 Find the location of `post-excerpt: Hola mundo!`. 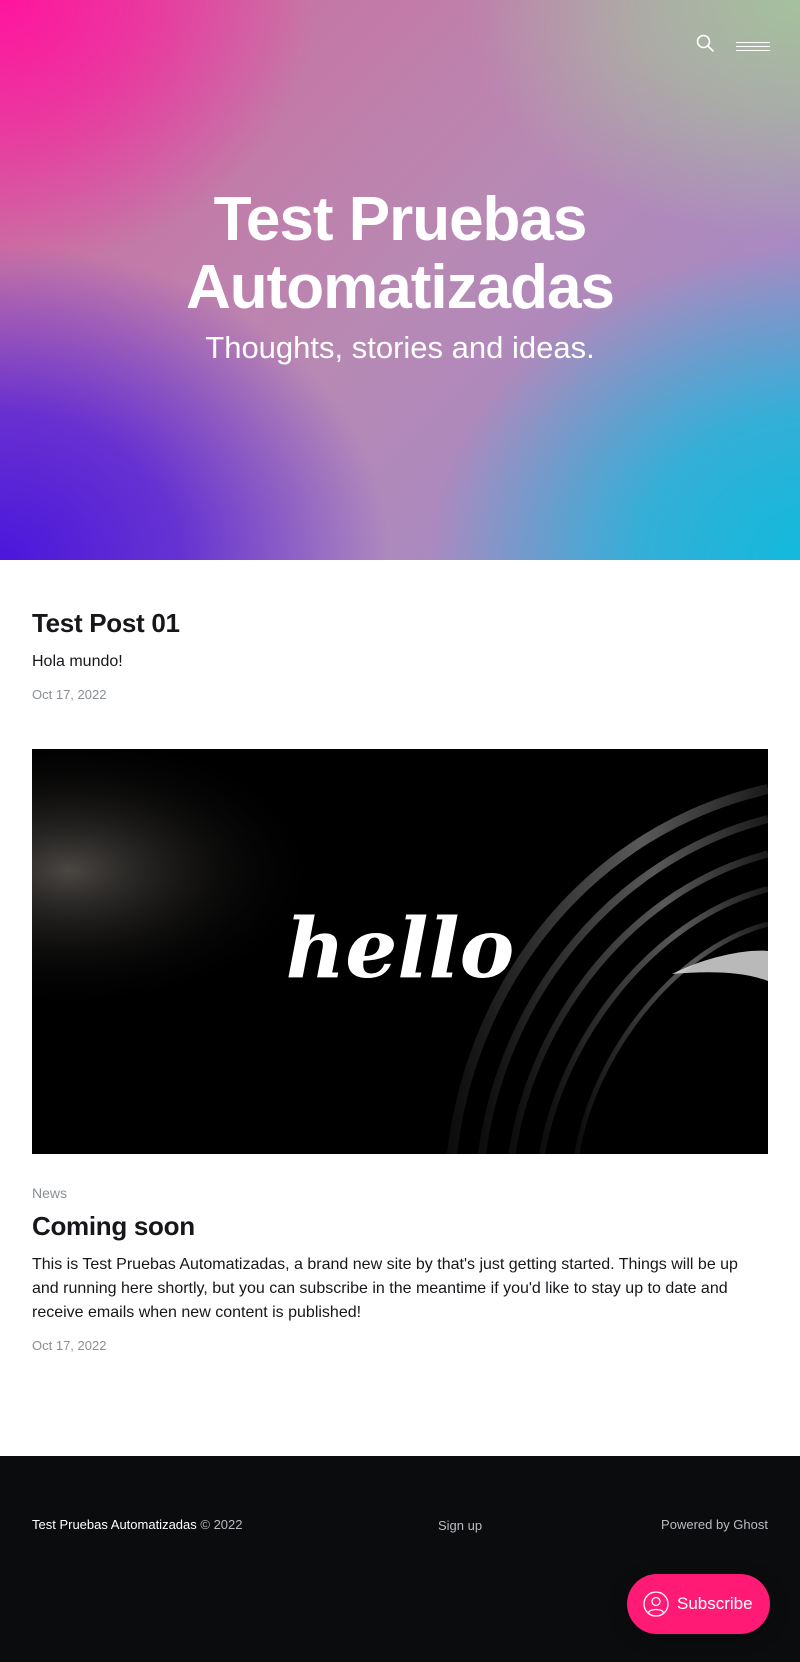

post-excerpt: Hola mundo! is located at coordinates (77, 661).